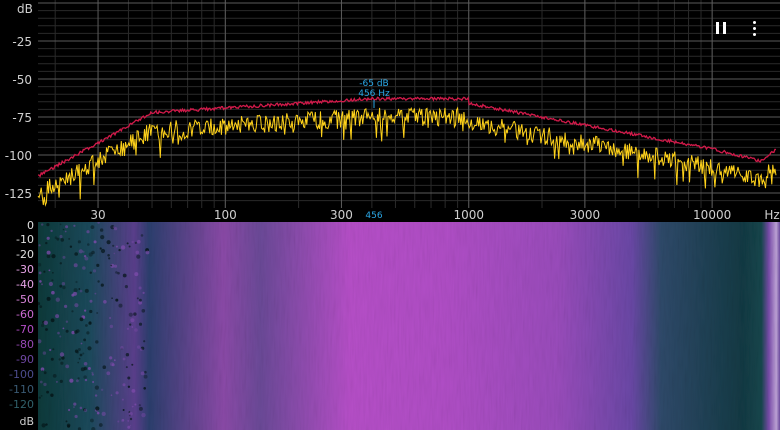 This screenshot has height=430, width=780. I want to click on y-tick-labels: -25 -50 -75 -100 -125, so click(18, 118).